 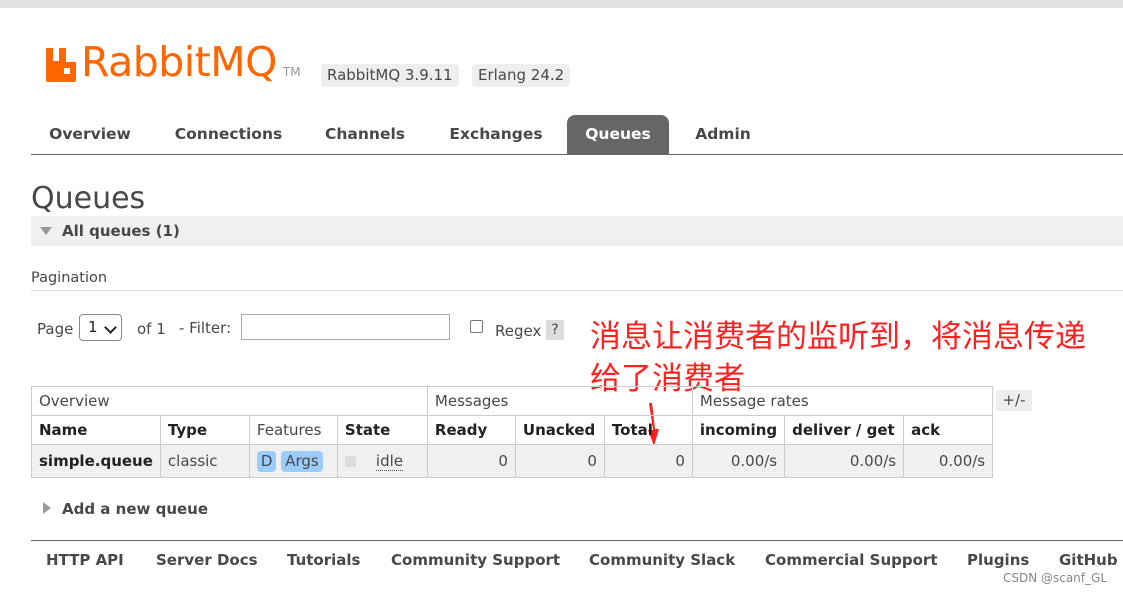 What do you see at coordinates (88, 198) in the screenshot?
I see `page-title: Queues` at bounding box center [88, 198].